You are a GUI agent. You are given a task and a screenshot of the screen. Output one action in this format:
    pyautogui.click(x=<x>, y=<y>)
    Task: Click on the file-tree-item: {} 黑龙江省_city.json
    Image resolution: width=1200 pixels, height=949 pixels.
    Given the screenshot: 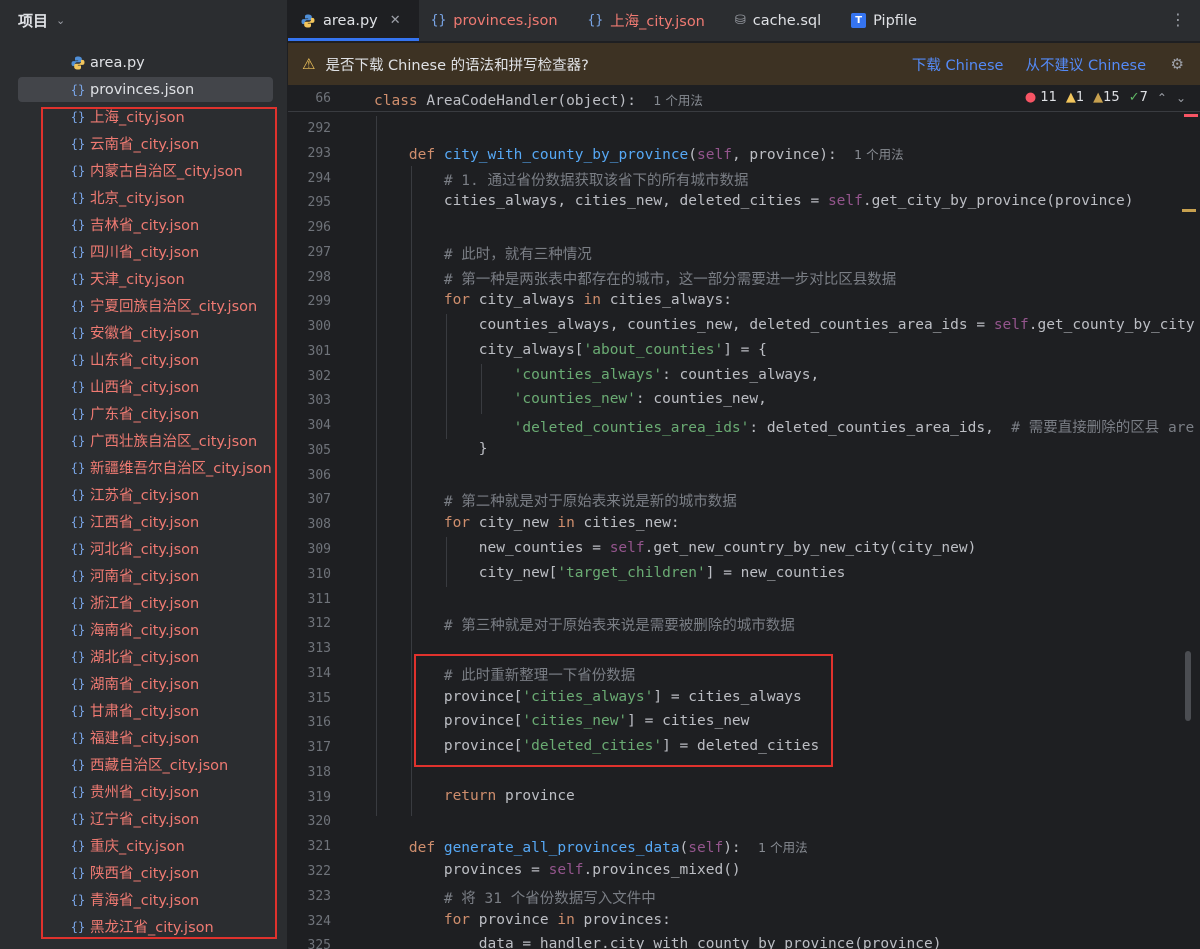 What is the action you would take?
    pyautogui.click(x=143, y=926)
    